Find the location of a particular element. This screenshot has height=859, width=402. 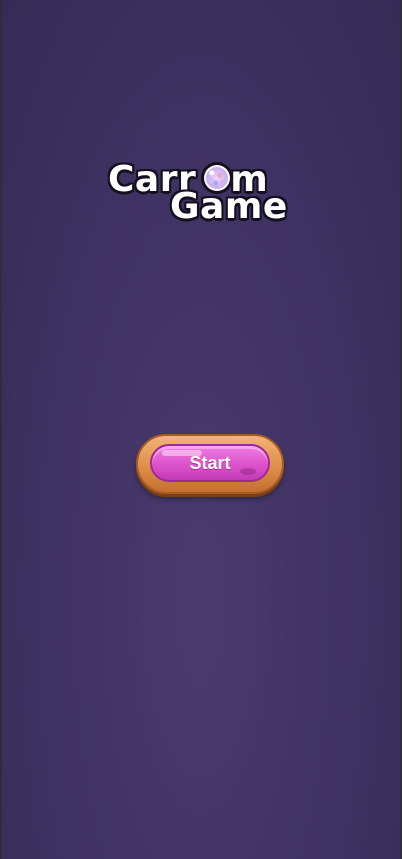

start-button-face: Start is located at coordinates (210, 463).